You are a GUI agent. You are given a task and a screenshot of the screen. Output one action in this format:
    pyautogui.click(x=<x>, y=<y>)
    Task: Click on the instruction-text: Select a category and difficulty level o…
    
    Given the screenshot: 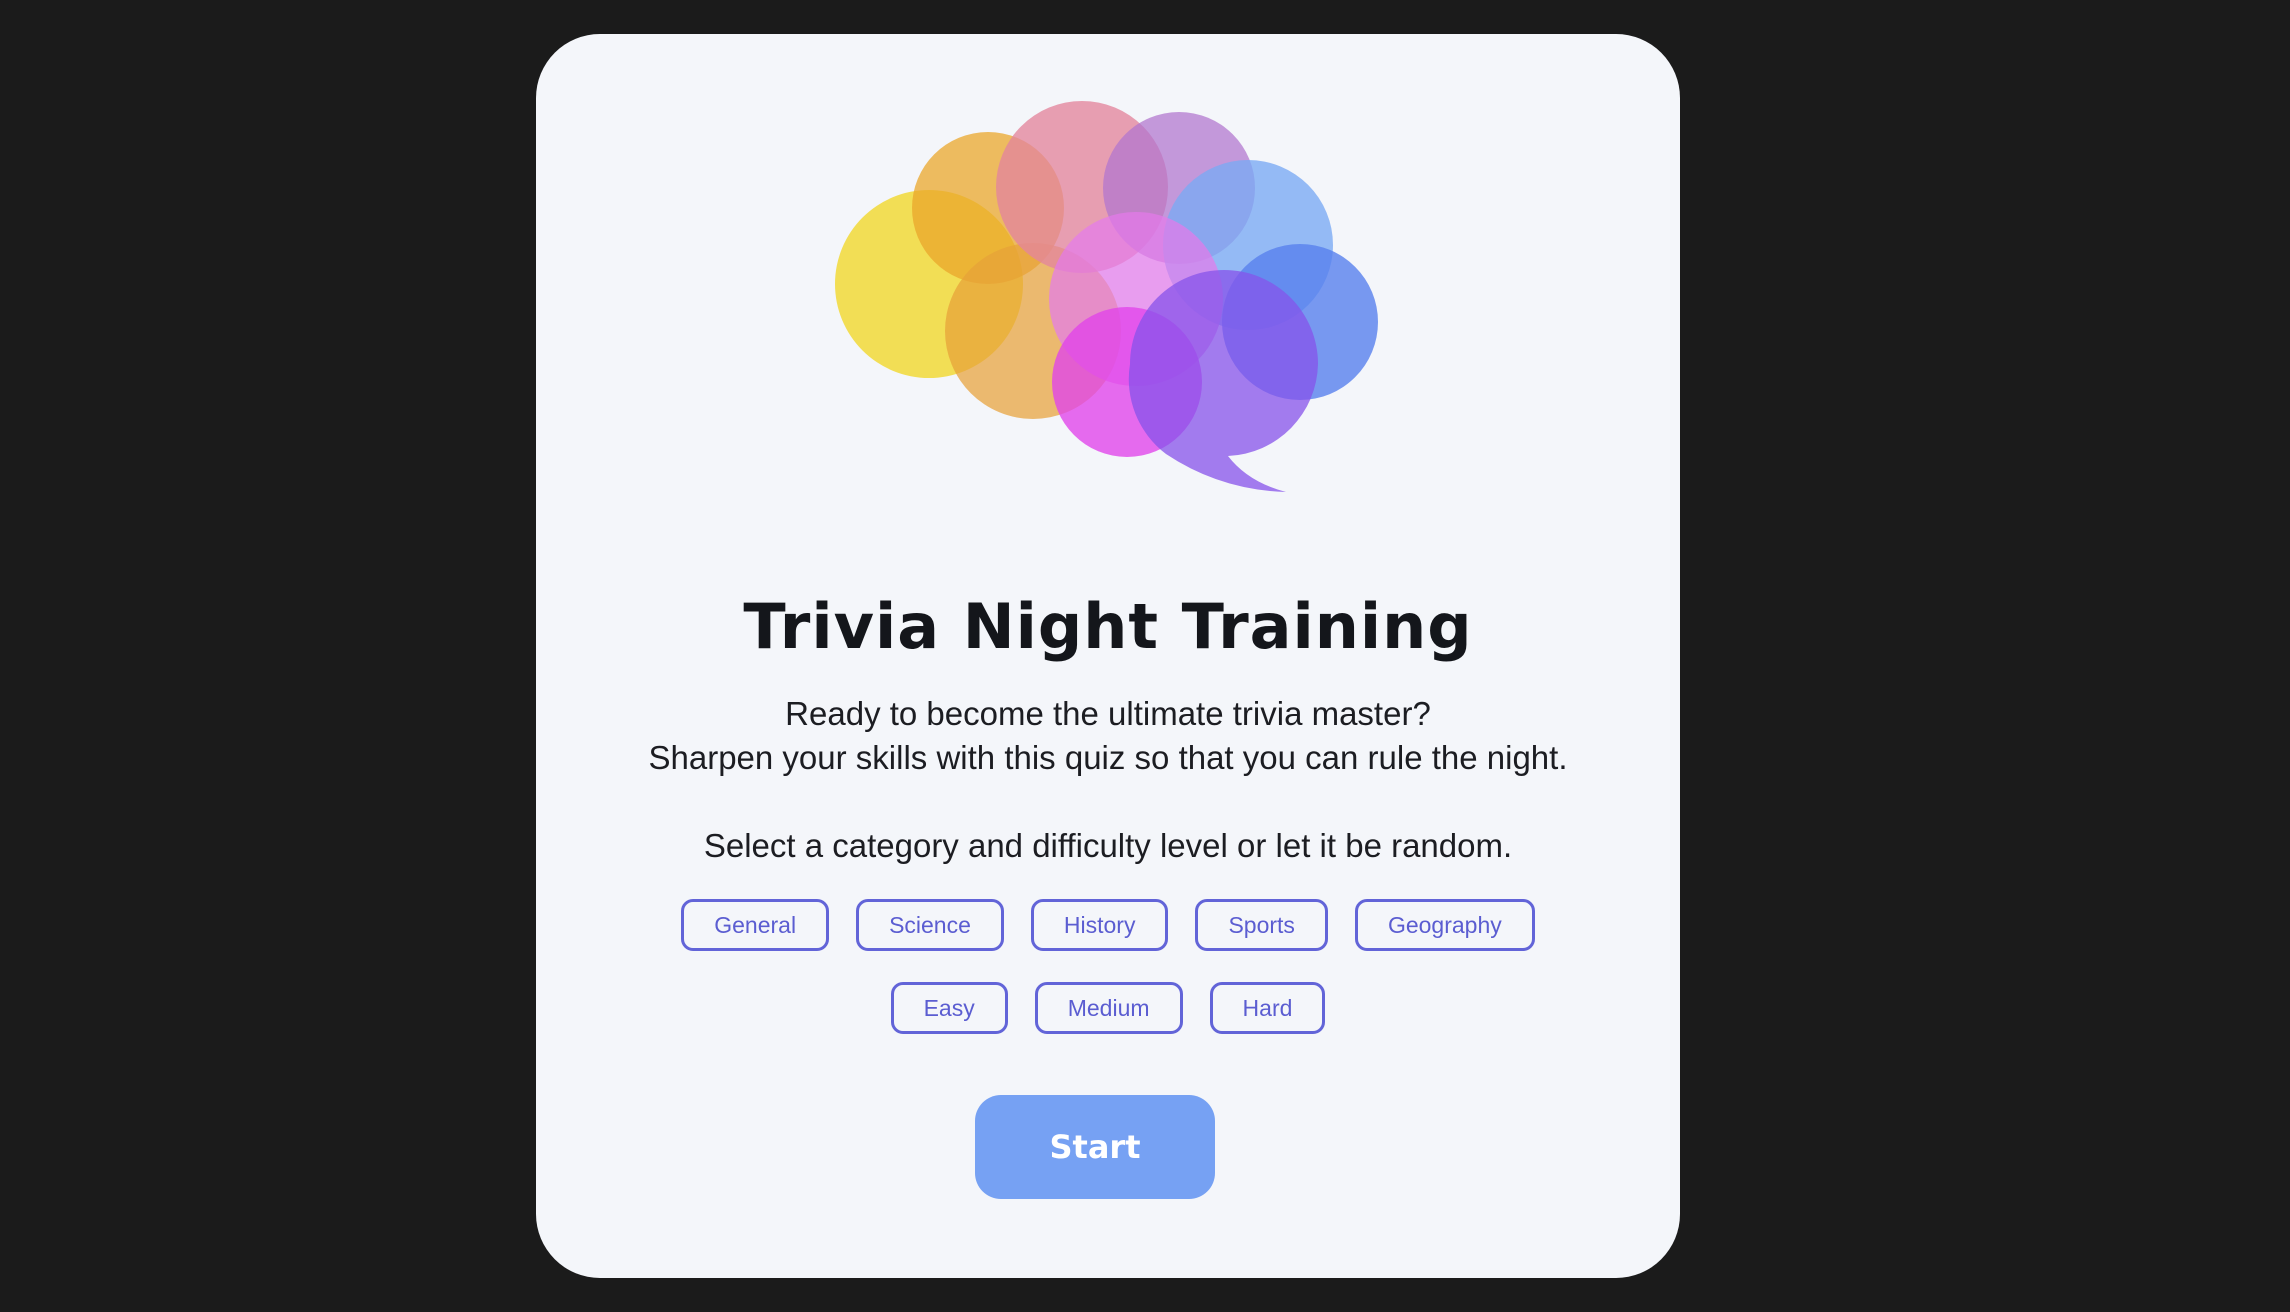 What is the action you would take?
    pyautogui.click(x=1108, y=845)
    